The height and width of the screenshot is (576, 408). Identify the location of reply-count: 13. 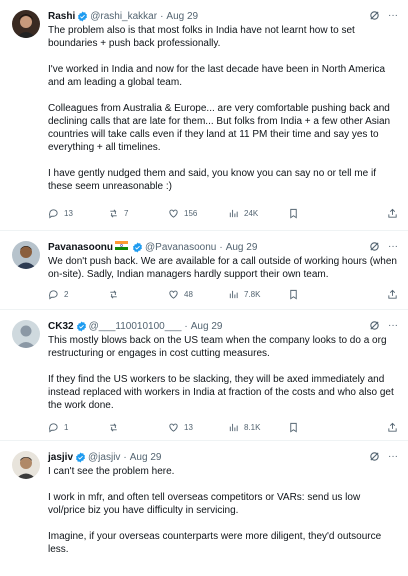
(68, 213).